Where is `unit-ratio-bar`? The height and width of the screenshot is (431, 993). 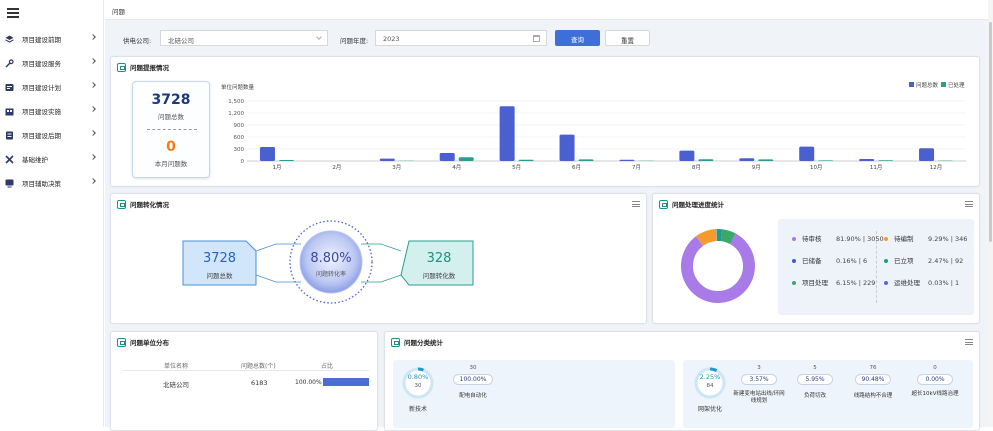
unit-ratio-bar is located at coordinates (346, 382).